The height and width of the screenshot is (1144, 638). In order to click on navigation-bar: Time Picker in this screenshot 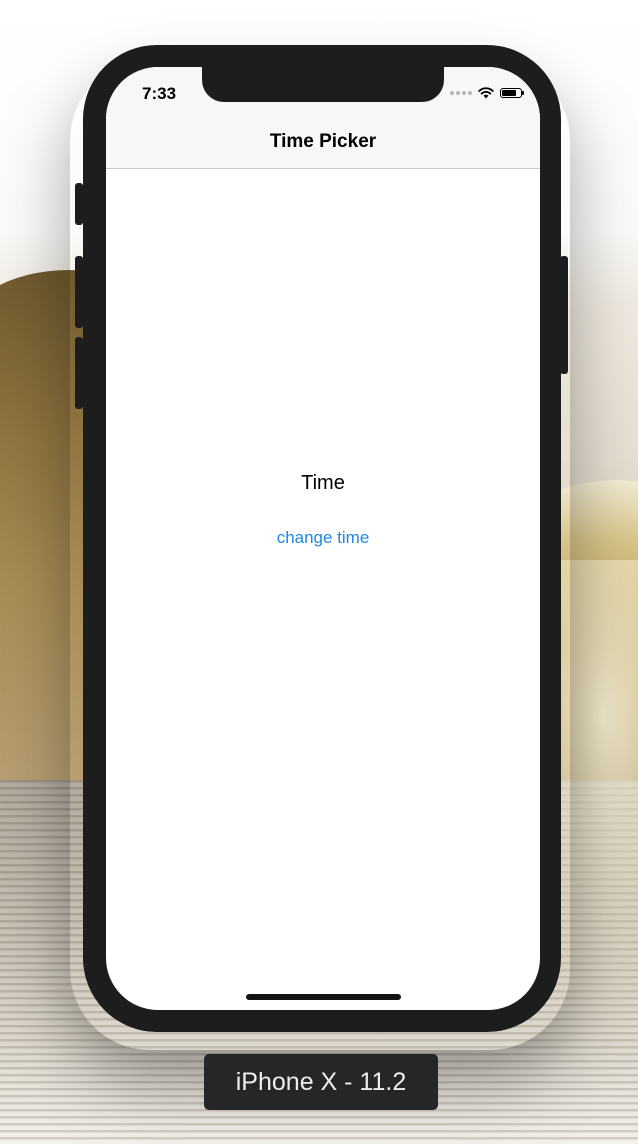, I will do `click(323, 143)`.